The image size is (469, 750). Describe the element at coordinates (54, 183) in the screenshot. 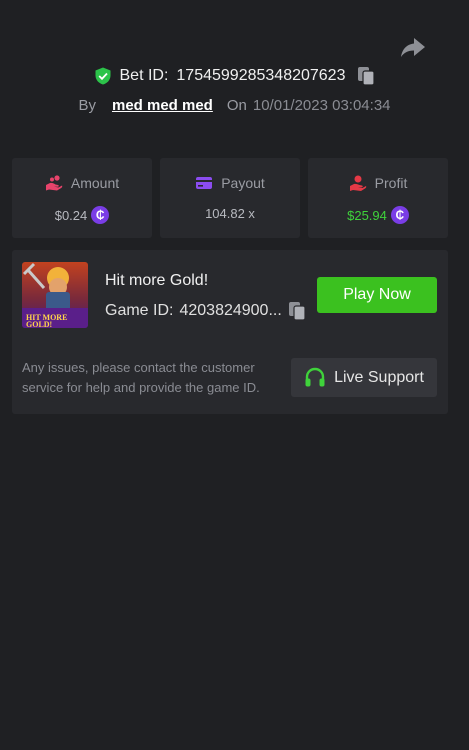

I see `hand-coins-icon` at that location.